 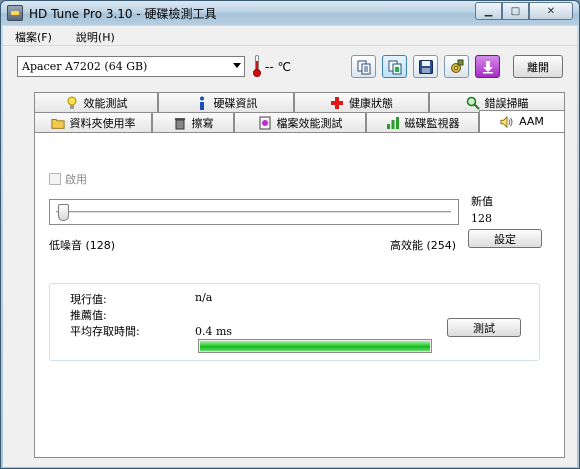 I want to click on high-performance-label: 高效能 (254), so click(x=423, y=245).